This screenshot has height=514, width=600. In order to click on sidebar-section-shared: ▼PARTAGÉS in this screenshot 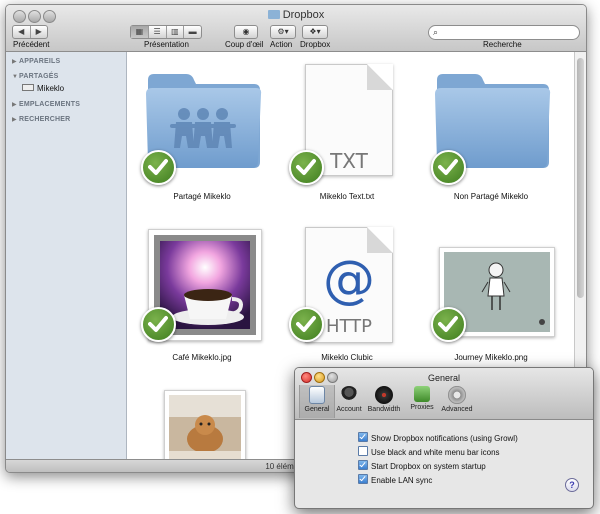, I will do `click(35, 76)`.